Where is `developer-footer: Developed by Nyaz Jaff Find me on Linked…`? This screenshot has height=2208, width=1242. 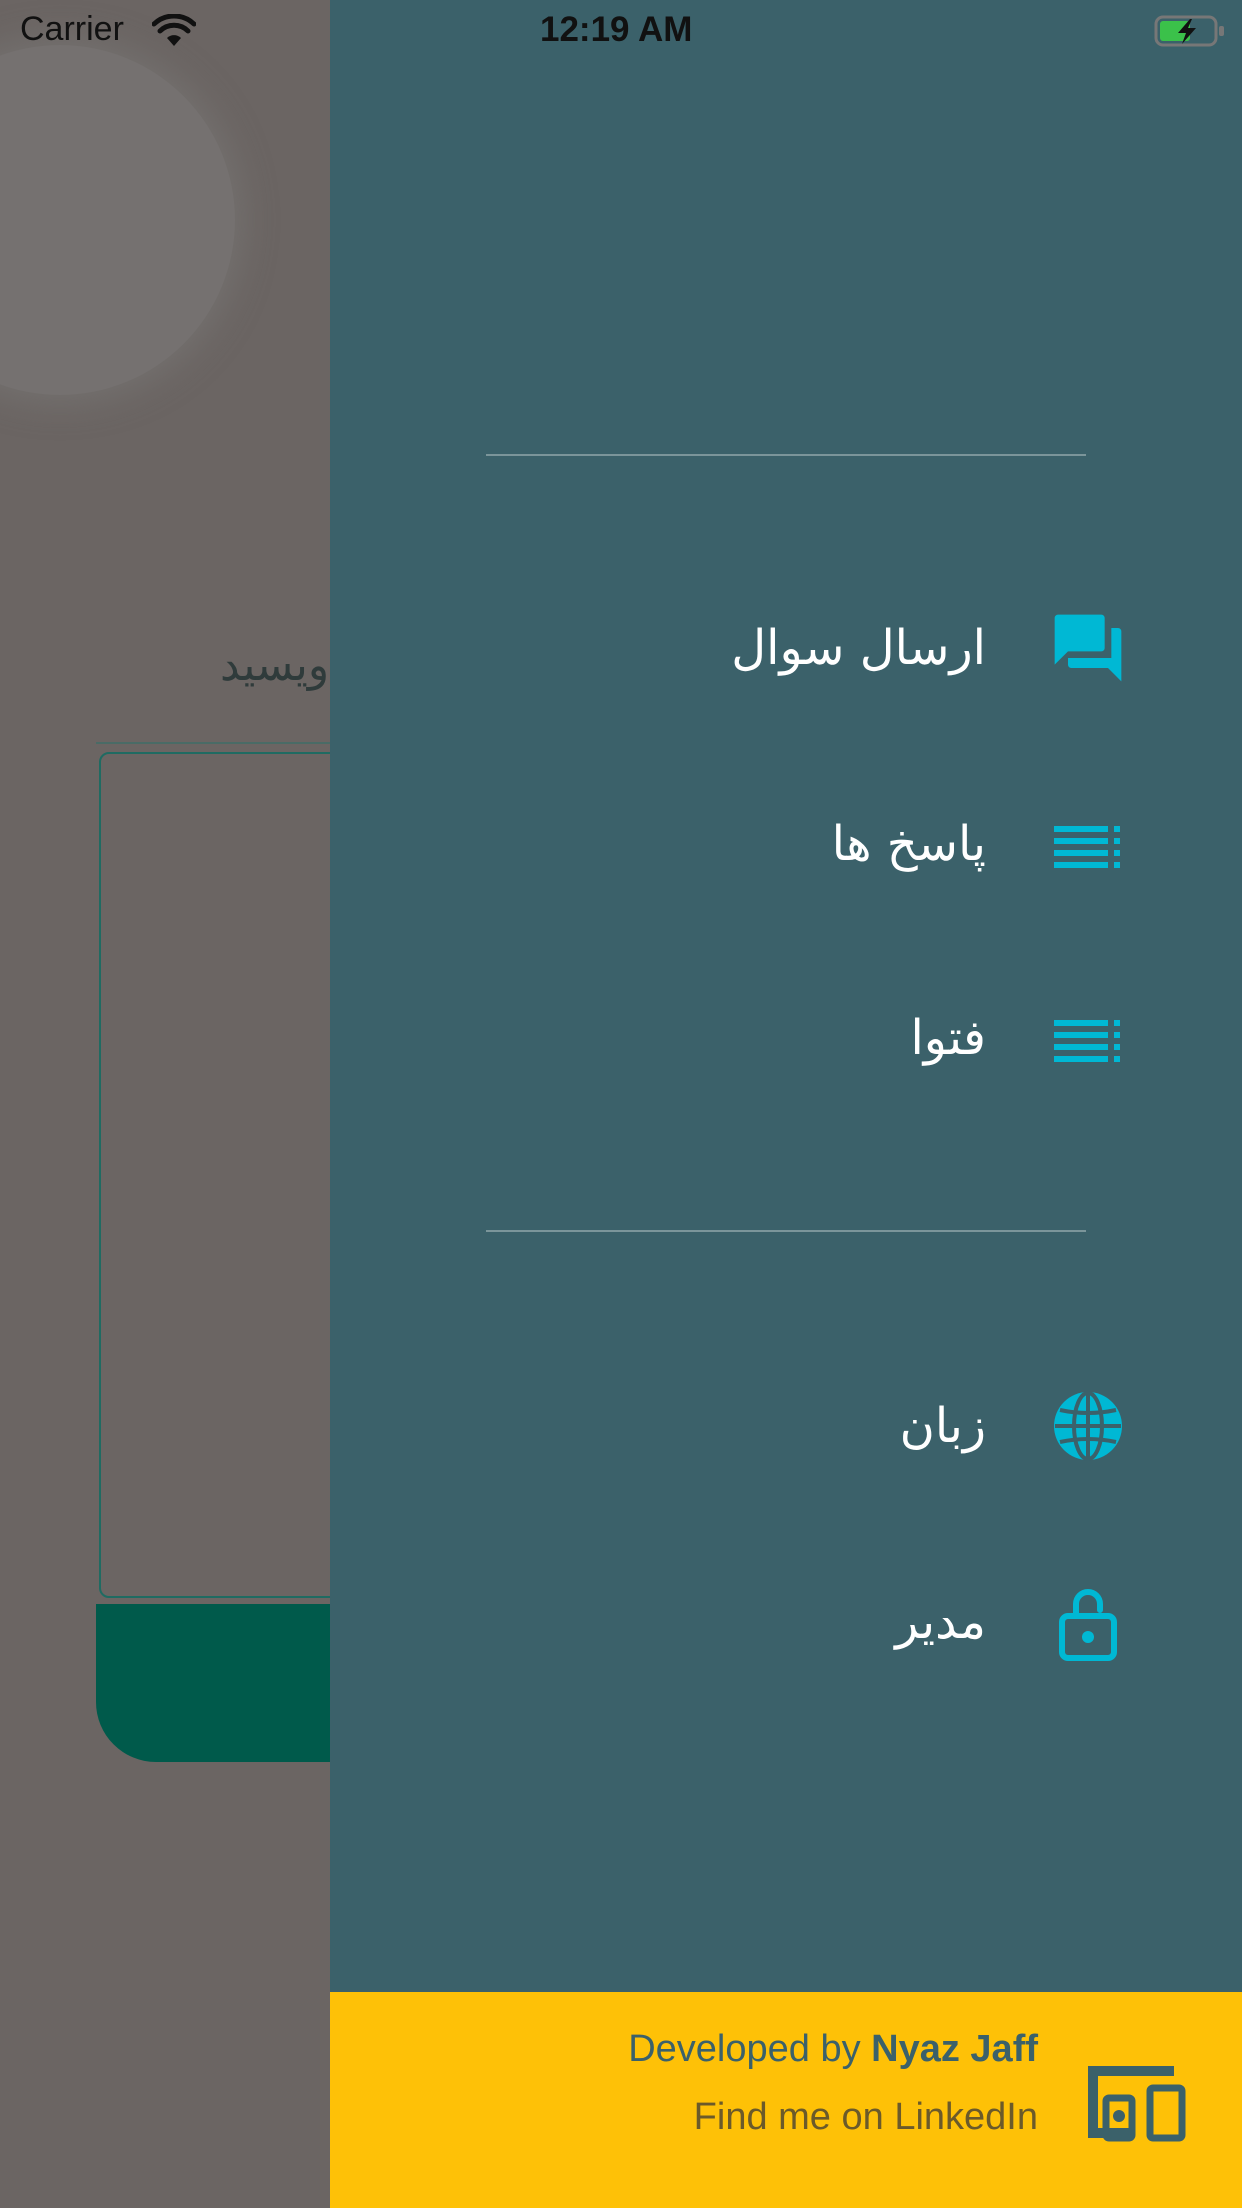
developer-footer: Developed by Nyaz Jaff Find me on Linked… is located at coordinates (786, 2100).